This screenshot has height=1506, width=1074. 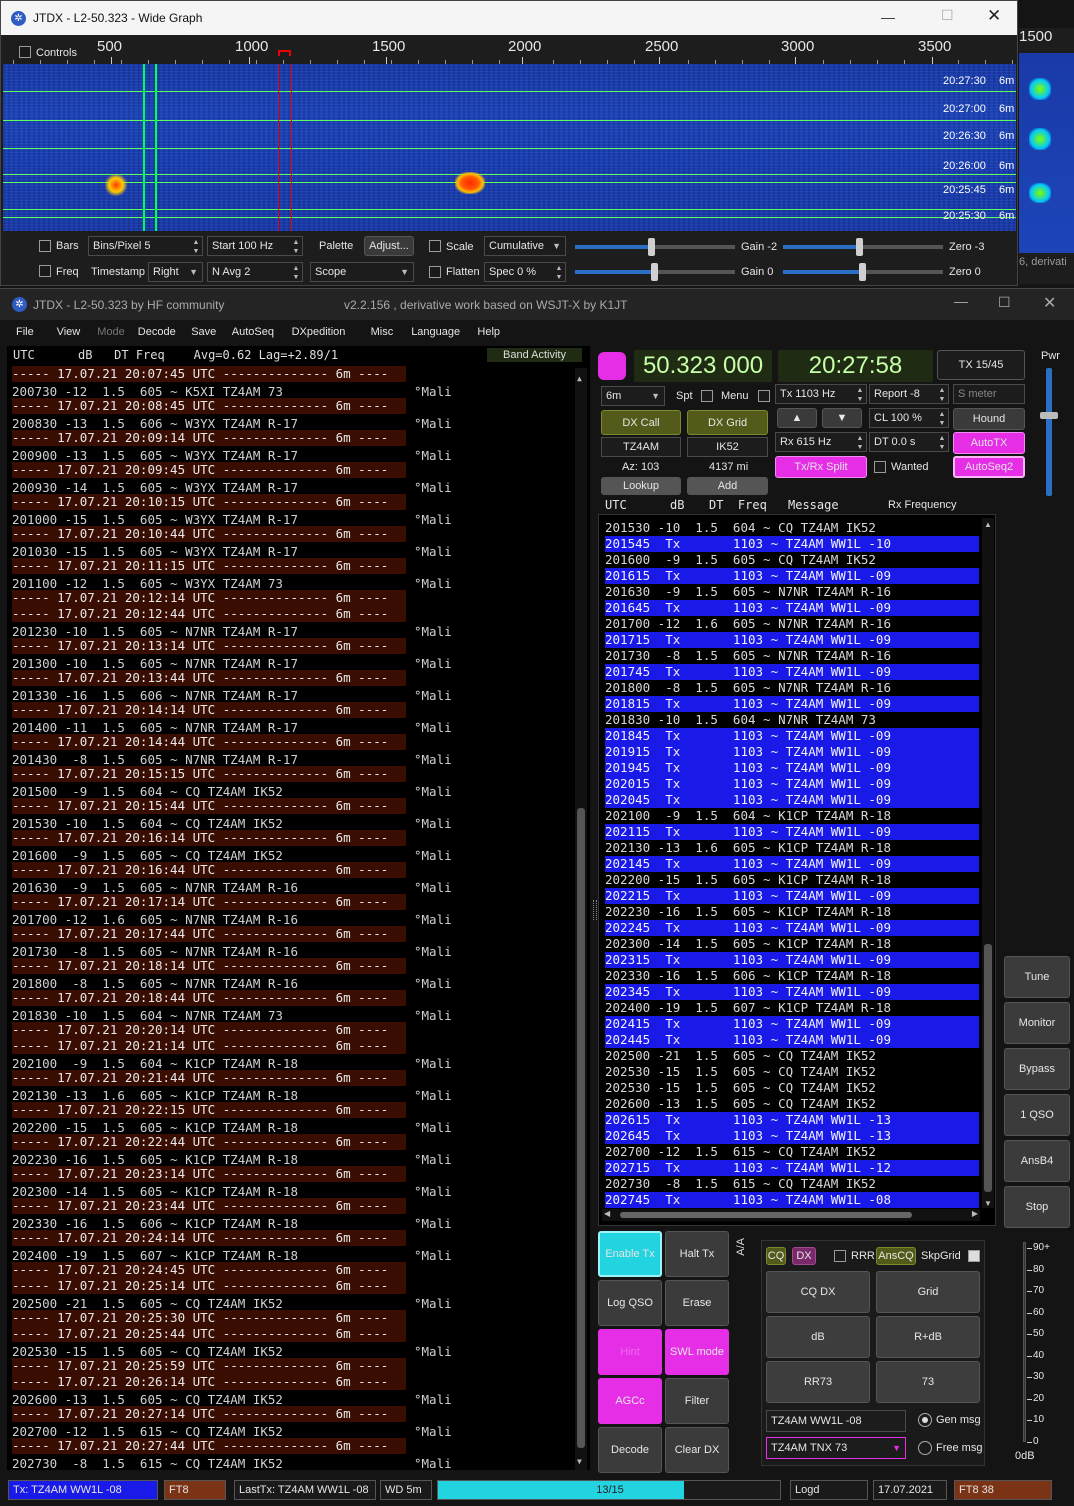 What do you see at coordinates (928, 1292) in the screenshot?
I see `gen-grid-button: Grid` at bounding box center [928, 1292].